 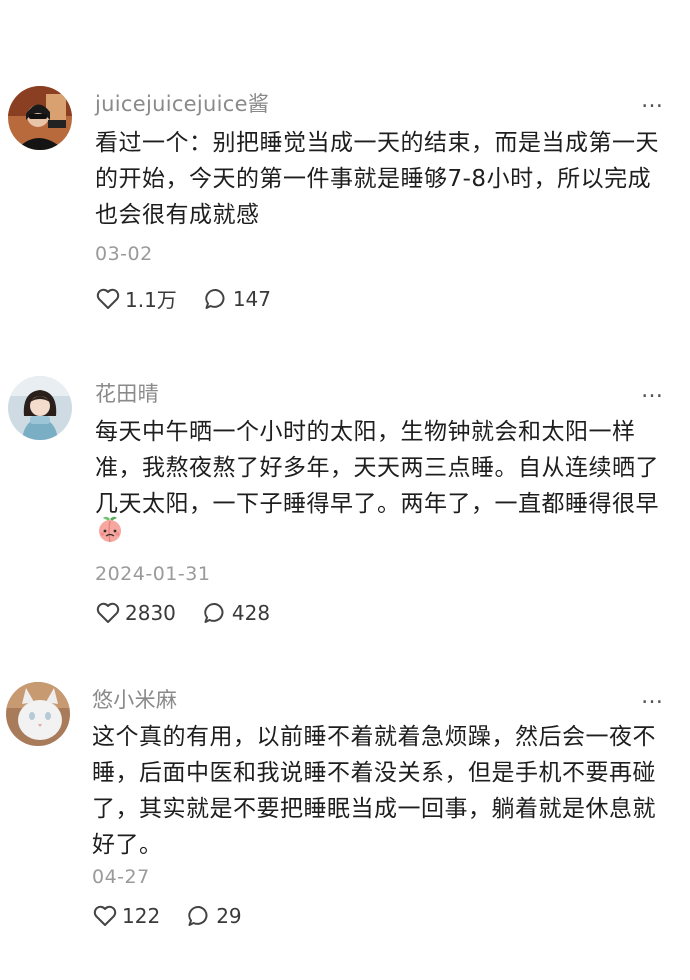 What do you see at coordinates (229, 916) in the screenshot?
I see `reply-count: 29` at bounding box center [229, 916].